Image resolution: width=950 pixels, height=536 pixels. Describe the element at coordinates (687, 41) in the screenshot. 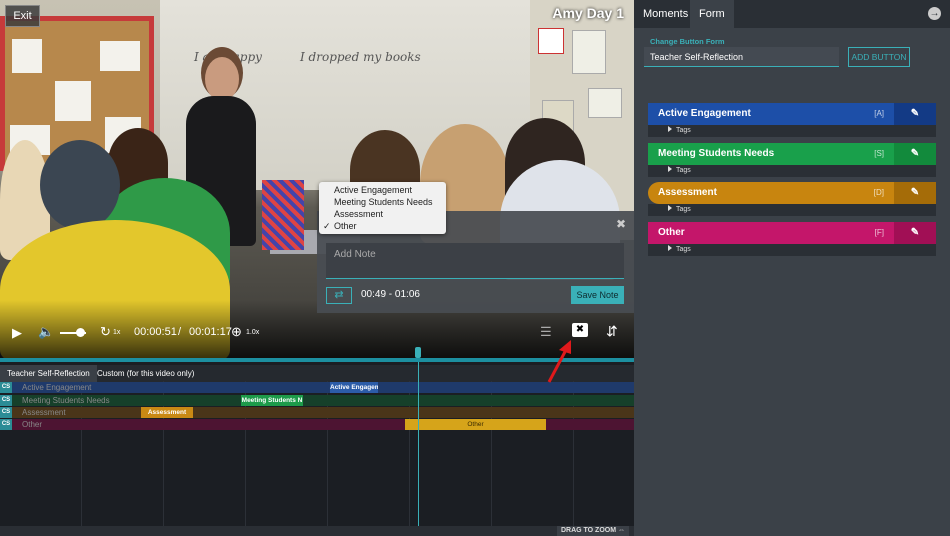

I see `change-form-label: Change Button Form` at that location.